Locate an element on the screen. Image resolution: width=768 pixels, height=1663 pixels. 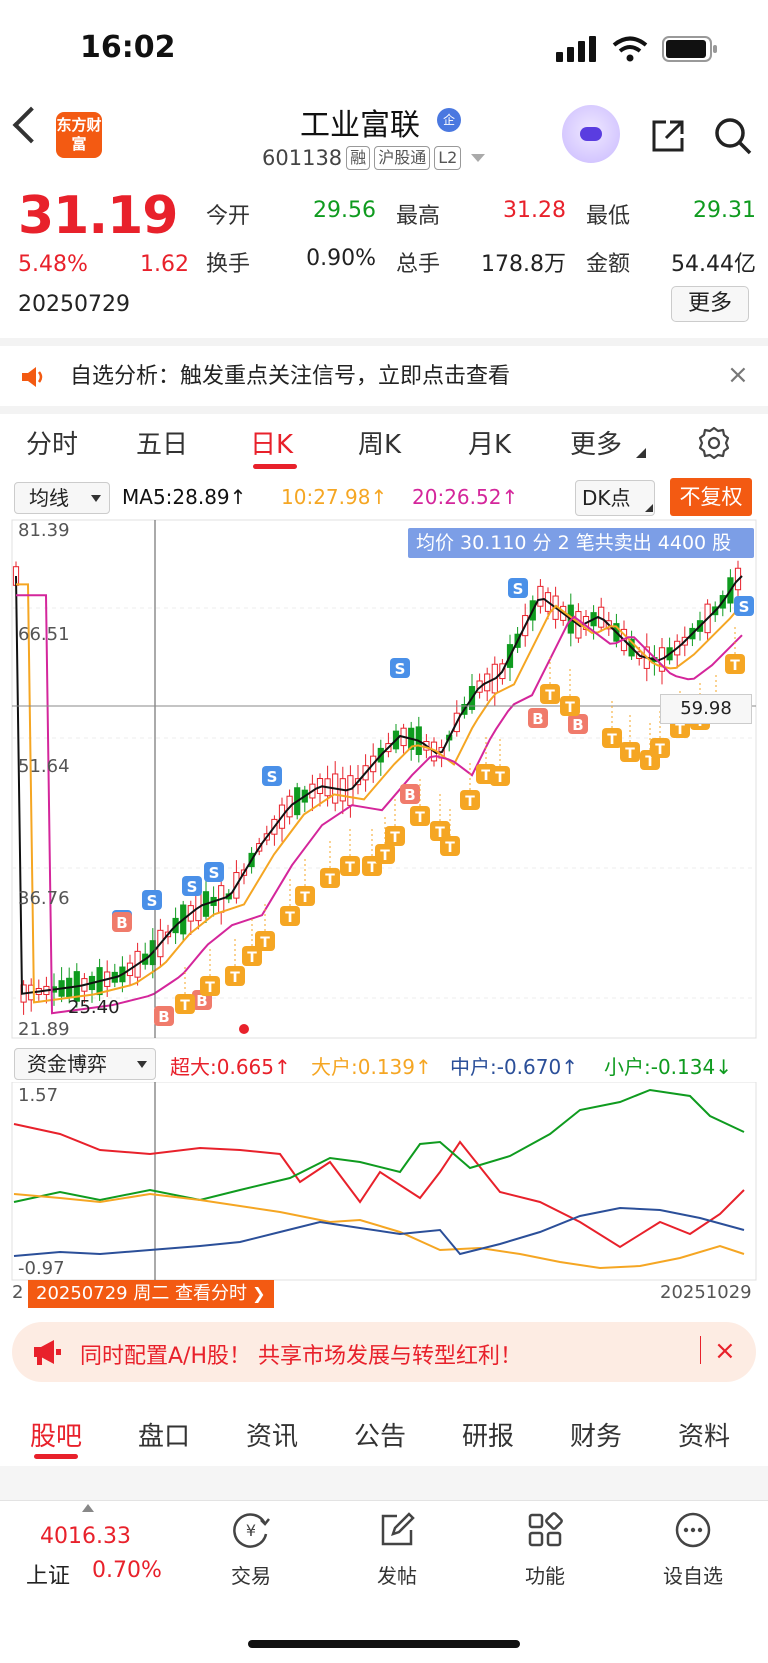
y-tick: 21.89 is located at coordinates (44, 1029).